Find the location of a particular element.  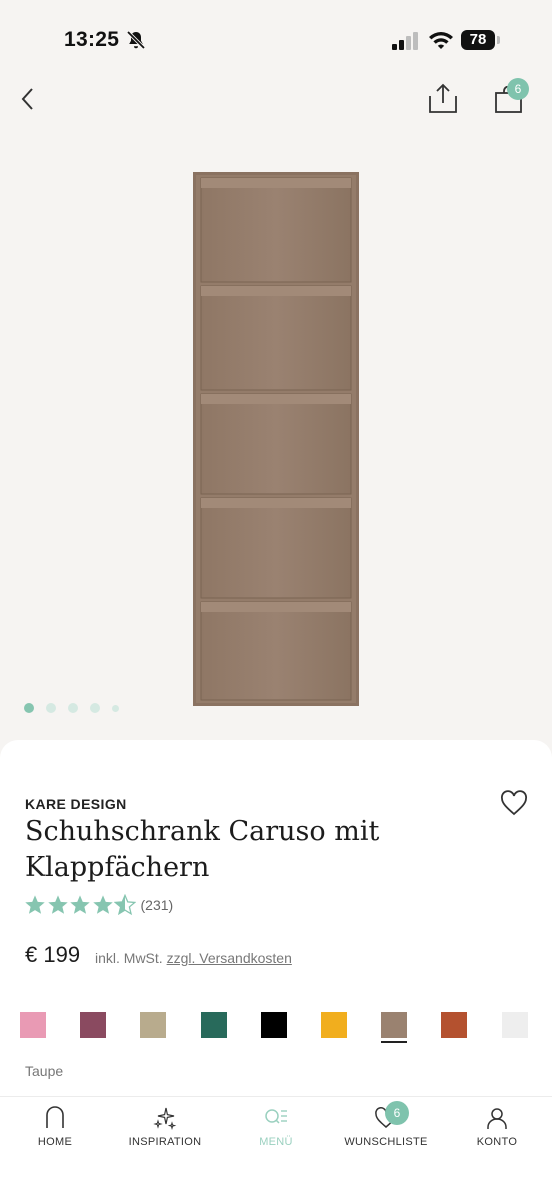

price: € 199 is located at coordinates (53, 954).